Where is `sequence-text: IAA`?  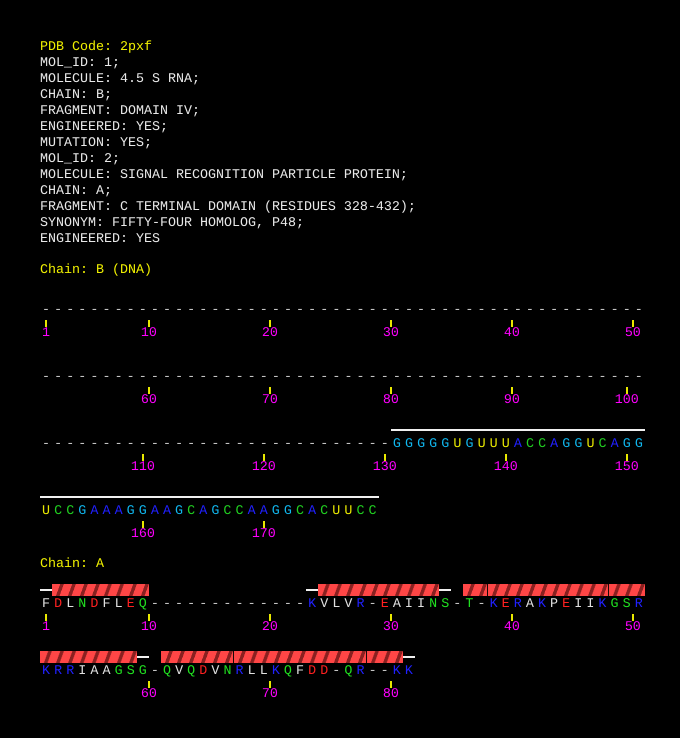 sequence-text: IAA is located at coordinates (95, 672).